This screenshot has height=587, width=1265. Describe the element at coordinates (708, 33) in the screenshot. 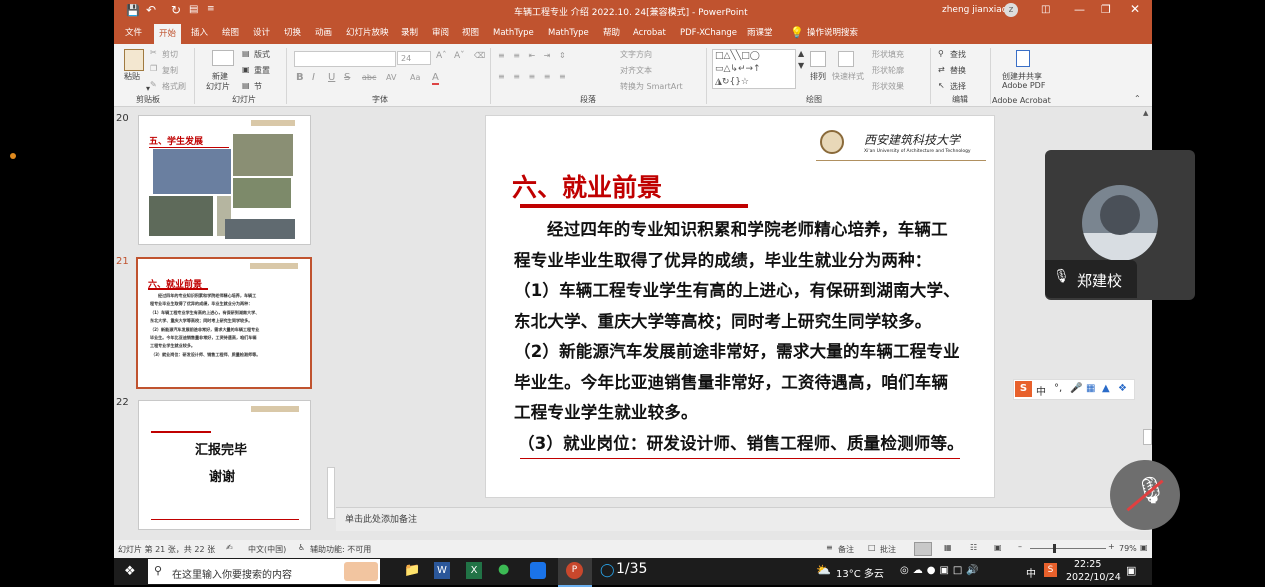

I see `tab-pdf-xchange: PDF-XChange` at that location.